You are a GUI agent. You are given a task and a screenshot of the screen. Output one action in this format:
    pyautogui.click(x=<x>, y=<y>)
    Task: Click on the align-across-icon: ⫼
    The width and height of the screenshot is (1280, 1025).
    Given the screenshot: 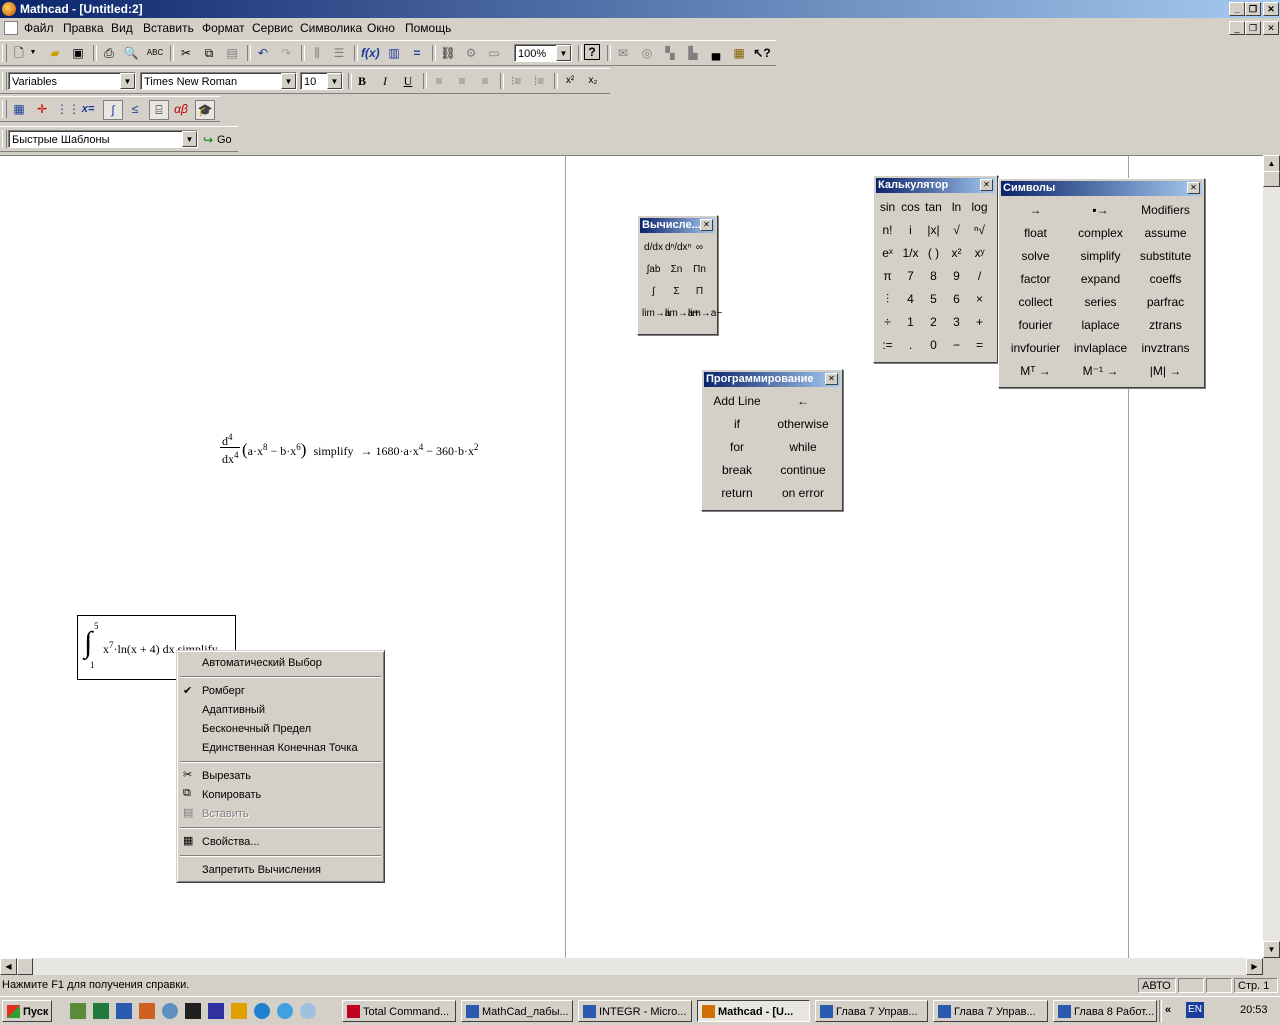 What is the action you would take?
    pyautogui.click(x=317, y=53)
    